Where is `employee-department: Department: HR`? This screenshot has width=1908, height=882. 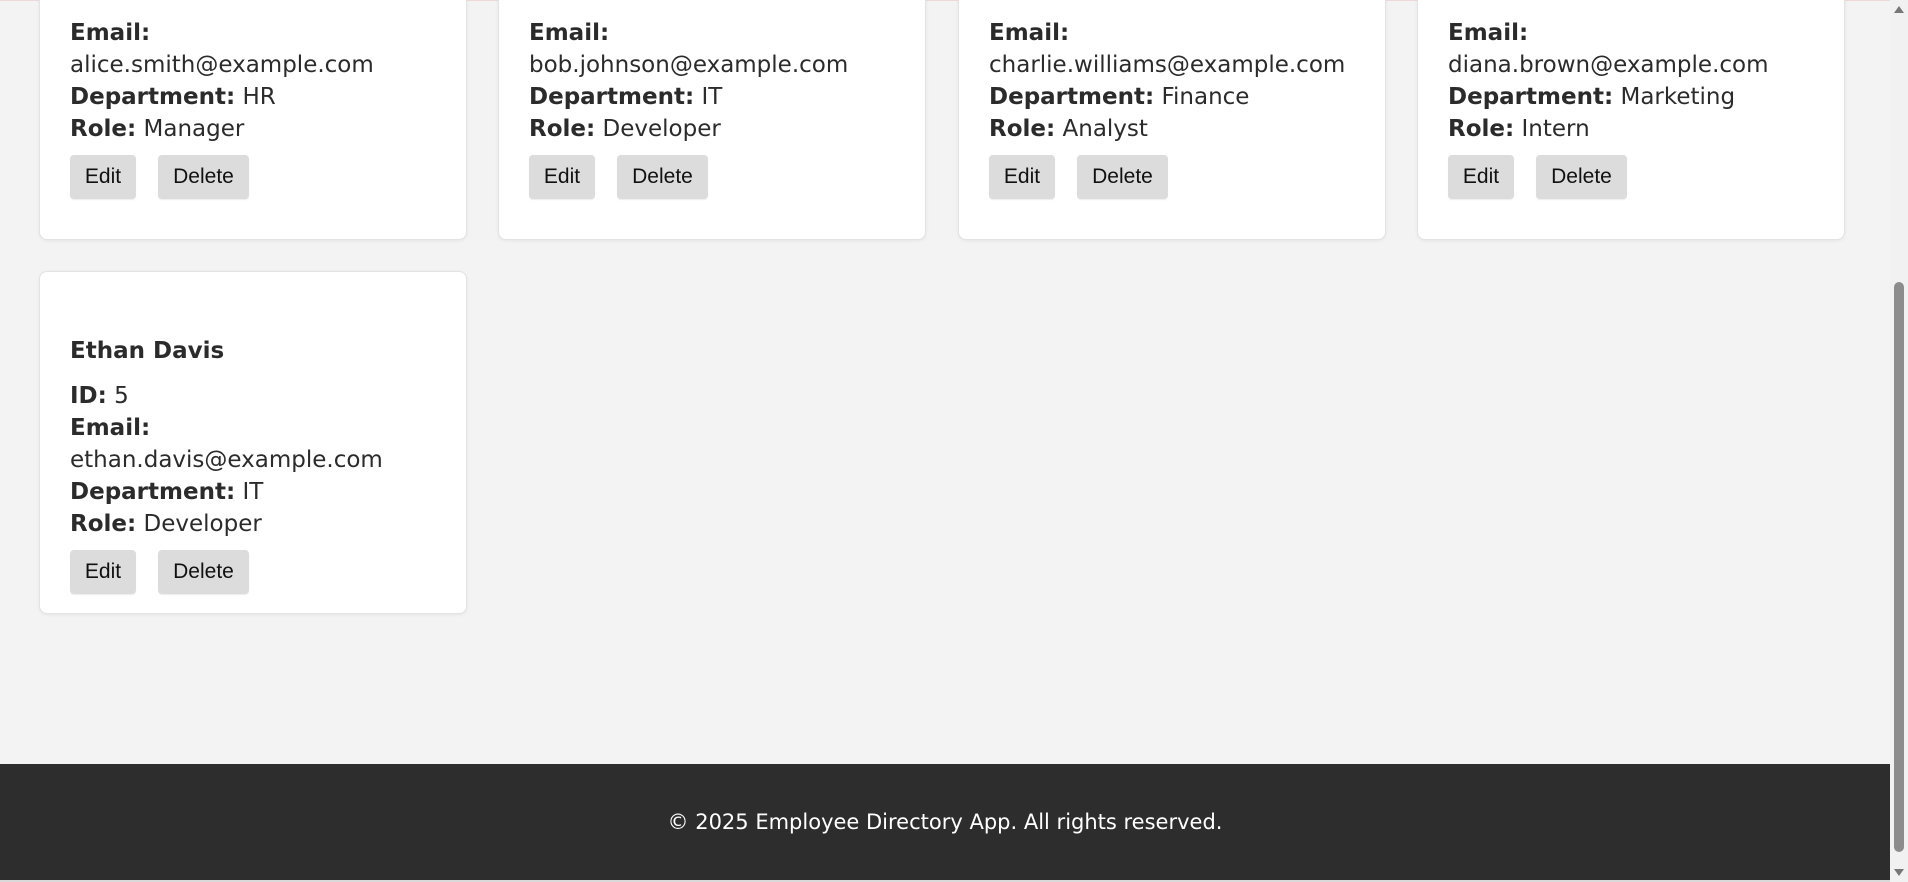 employee-department: Department: HR is located at coordinates (258, 97).